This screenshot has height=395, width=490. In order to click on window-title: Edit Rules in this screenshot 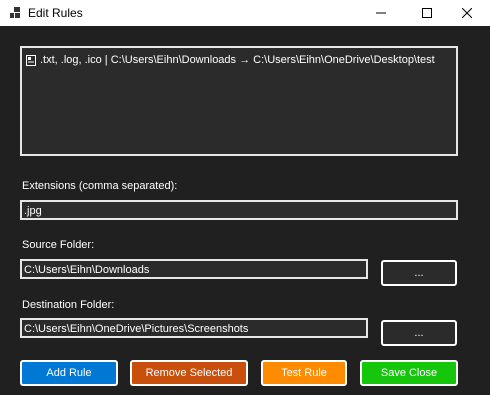, I will do `click(55, 13)`.